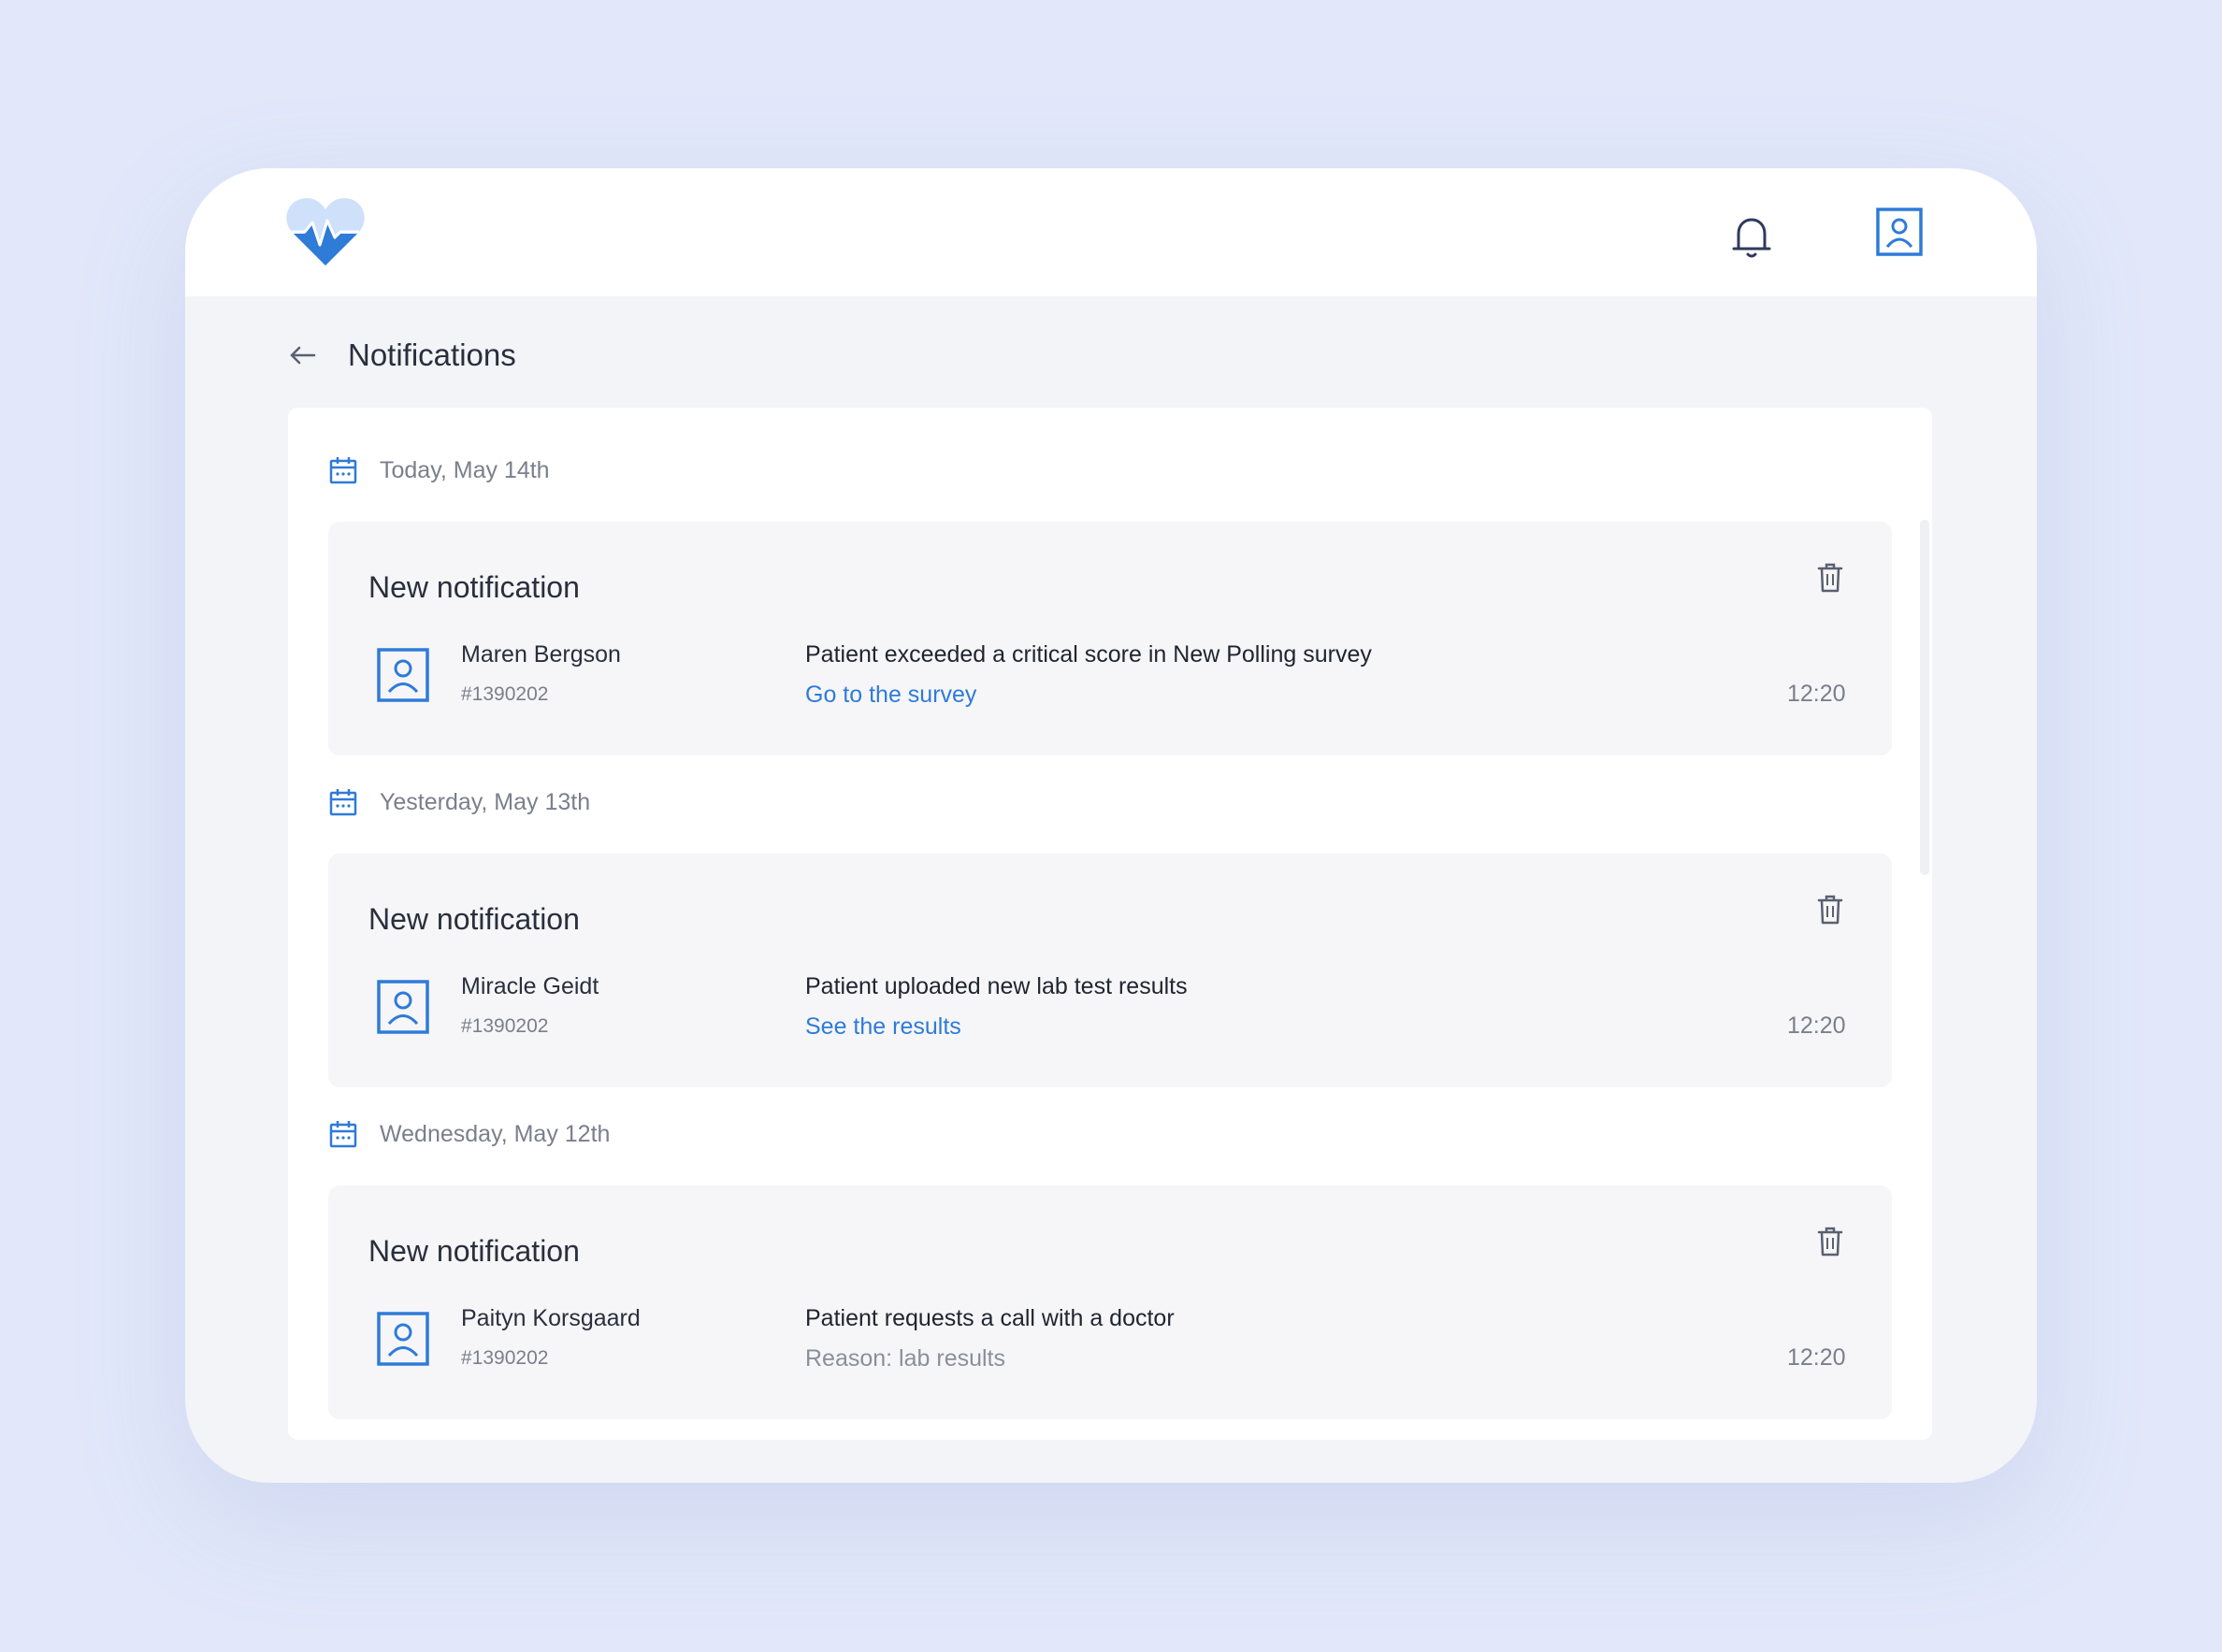 This screenshot has width=2222, height=1652. I want to click on date-label: Yesterday, May 13th, so click(486, 801).